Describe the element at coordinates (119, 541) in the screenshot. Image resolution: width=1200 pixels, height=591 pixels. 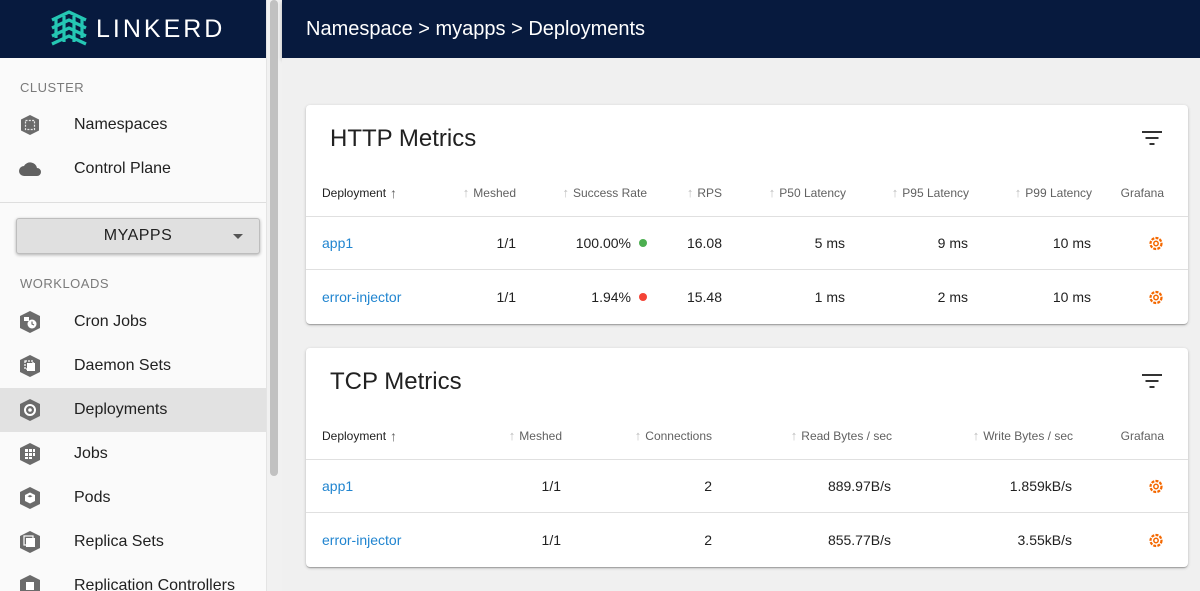
I see `sidebar-item-label: Replica Sets` at that location.